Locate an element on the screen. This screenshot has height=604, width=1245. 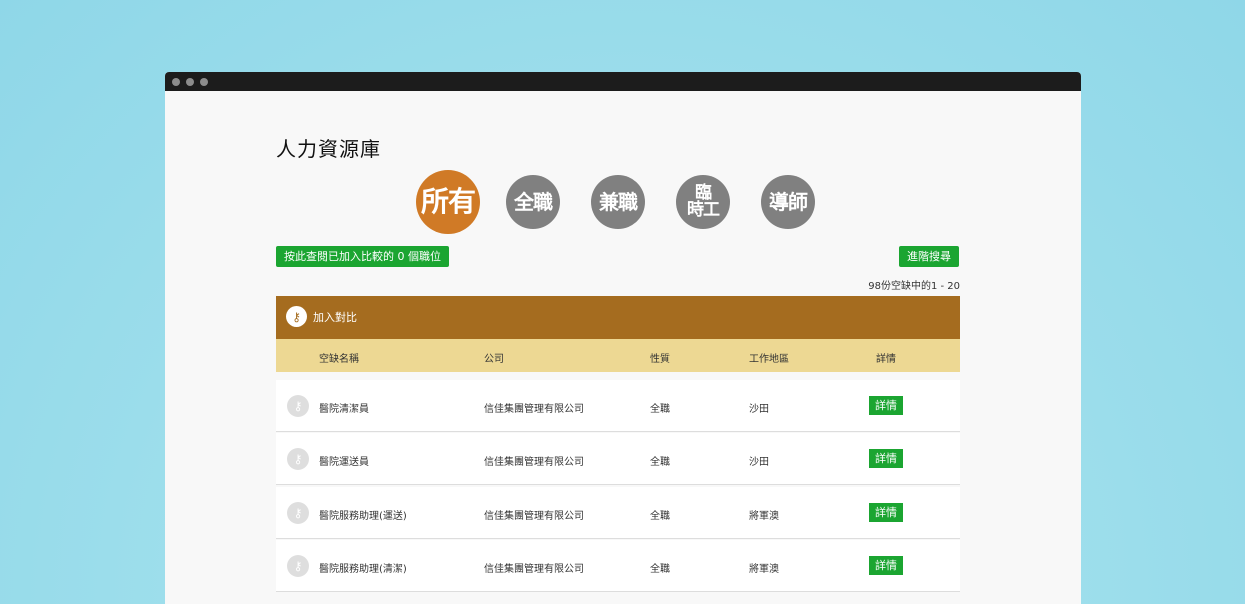
view-compare-button: 按此查閱已加入比較的 0 個職位 is located at coordinates (362, 256).